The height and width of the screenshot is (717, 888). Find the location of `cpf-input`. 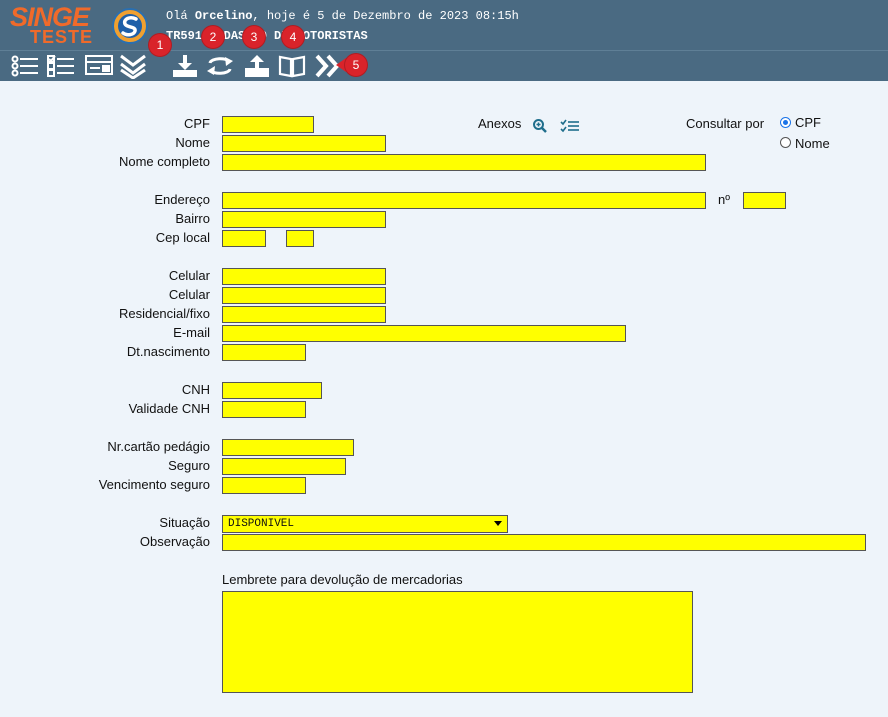

cpf-input is located at coordinates (268, 124).